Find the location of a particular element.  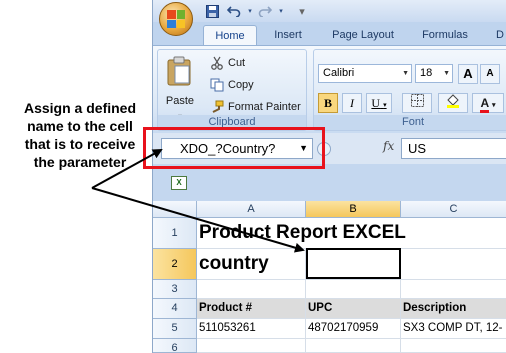

cell-a4: Product # is located at coordinates (251, 309).